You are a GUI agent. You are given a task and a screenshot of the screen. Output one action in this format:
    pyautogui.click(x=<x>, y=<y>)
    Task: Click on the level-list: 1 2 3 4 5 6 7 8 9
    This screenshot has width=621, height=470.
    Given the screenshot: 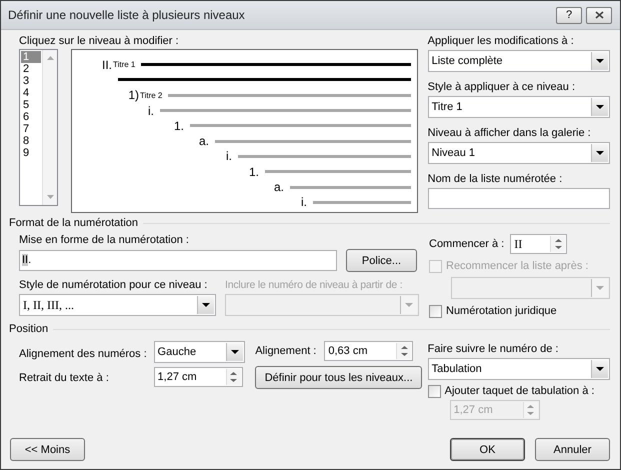 What is the action you would take?
    pyautogui.click(x=38, y=127)
    